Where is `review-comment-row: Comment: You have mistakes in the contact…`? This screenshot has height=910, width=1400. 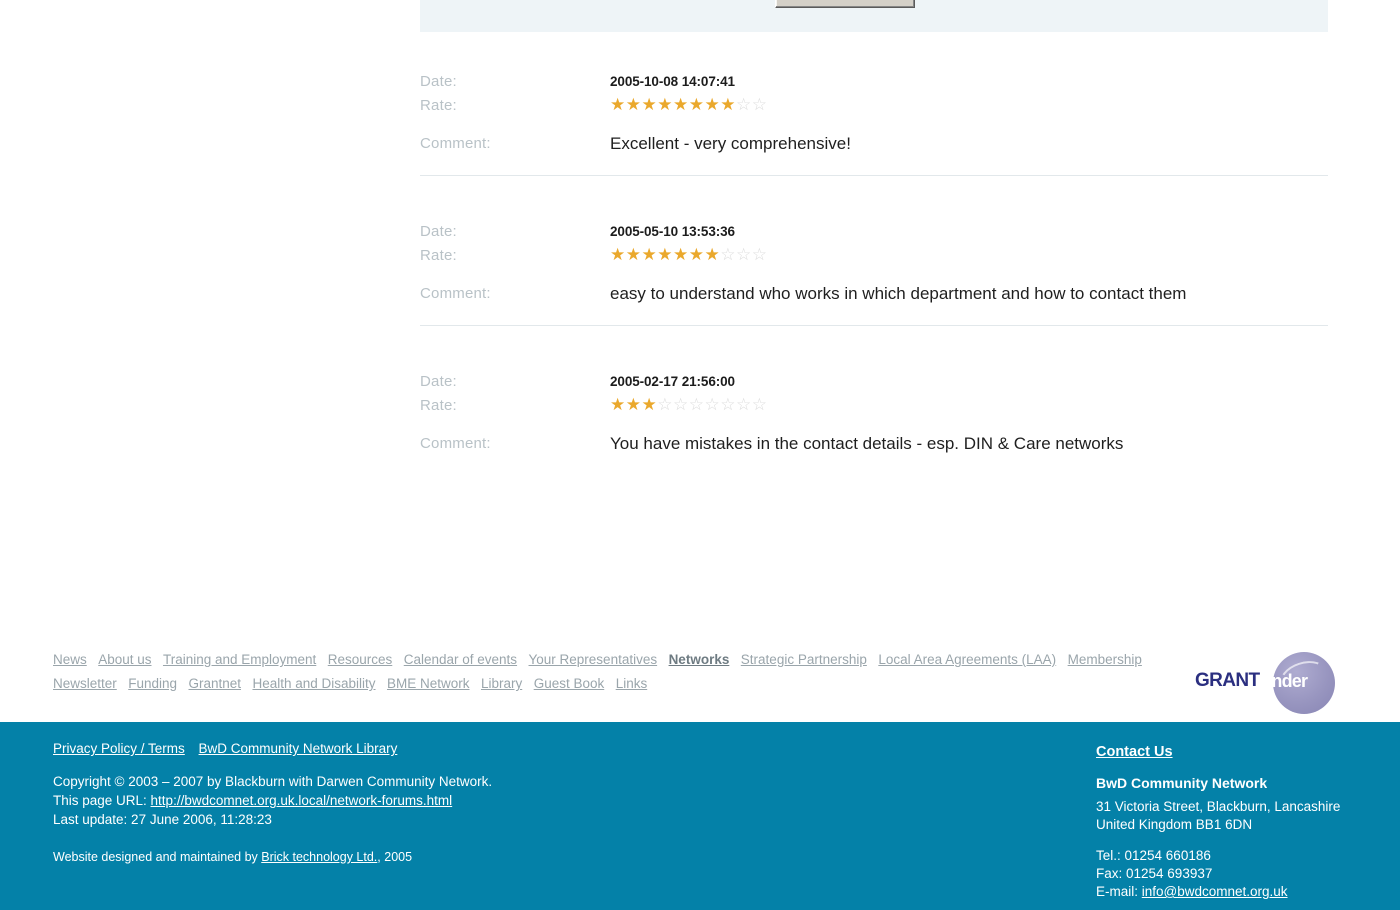 review-comment-row: Comment: You have mistakes in the contact… is located at coordinates (874, 444).